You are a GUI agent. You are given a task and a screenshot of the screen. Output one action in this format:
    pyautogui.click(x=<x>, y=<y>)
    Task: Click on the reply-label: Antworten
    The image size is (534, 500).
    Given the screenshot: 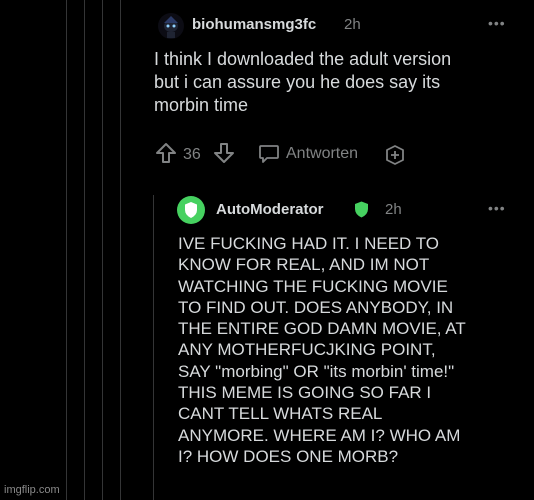 What is the action you would take?
    pyautogui.click(x=322, y=153)
    